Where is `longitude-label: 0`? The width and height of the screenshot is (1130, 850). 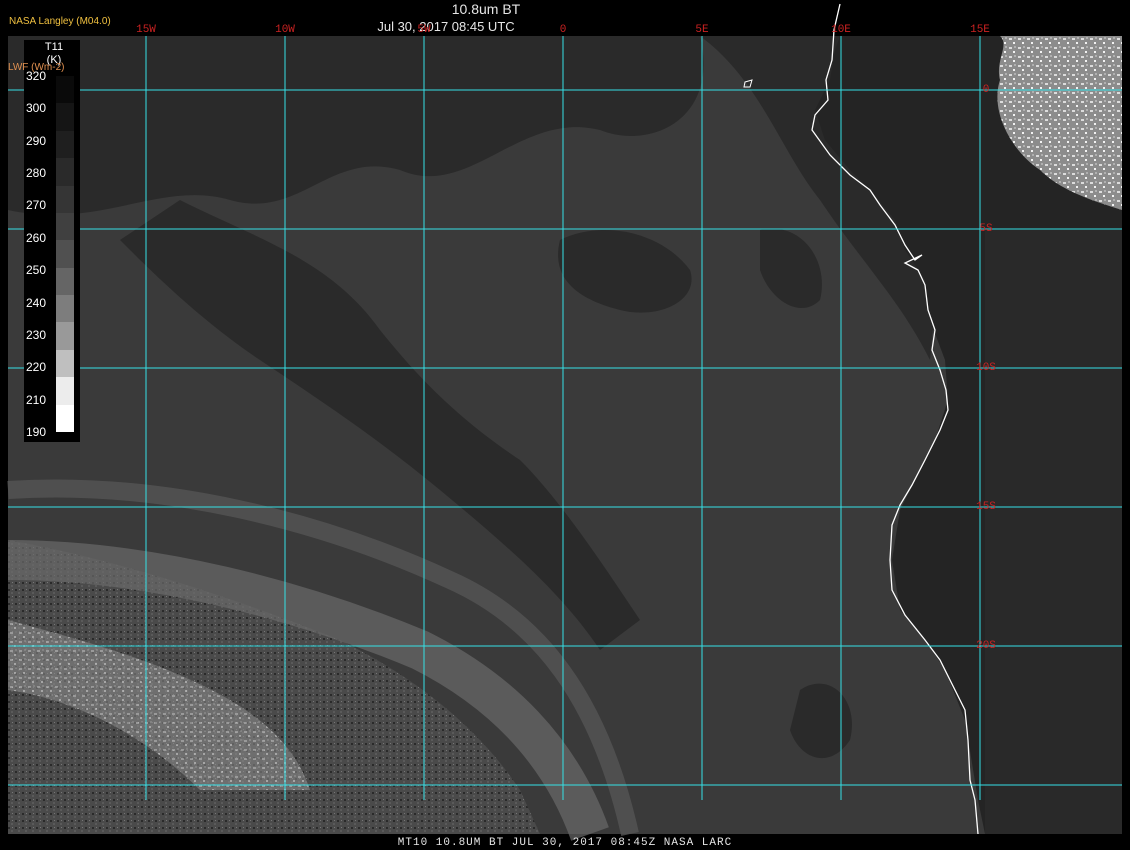
longitude-label: 0 is located at coordinates (563, 30).